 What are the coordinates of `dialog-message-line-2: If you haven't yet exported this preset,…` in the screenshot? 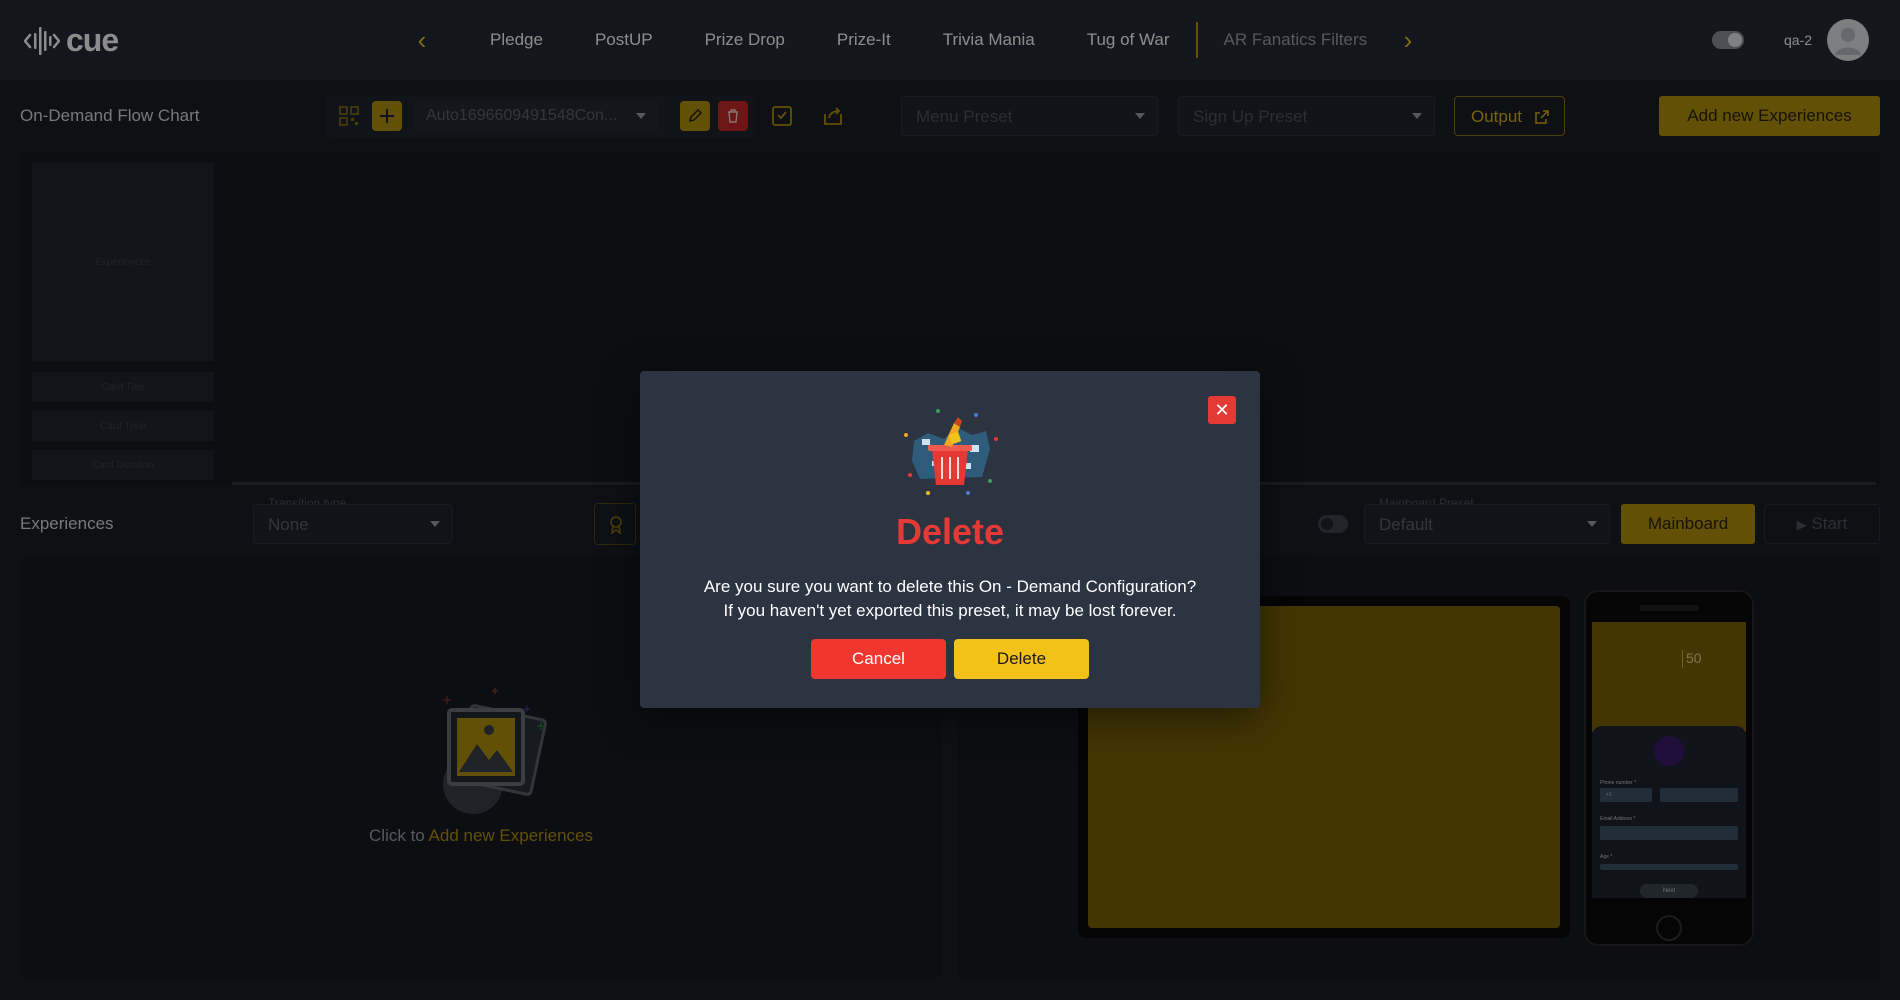 It's located at (950, 610).